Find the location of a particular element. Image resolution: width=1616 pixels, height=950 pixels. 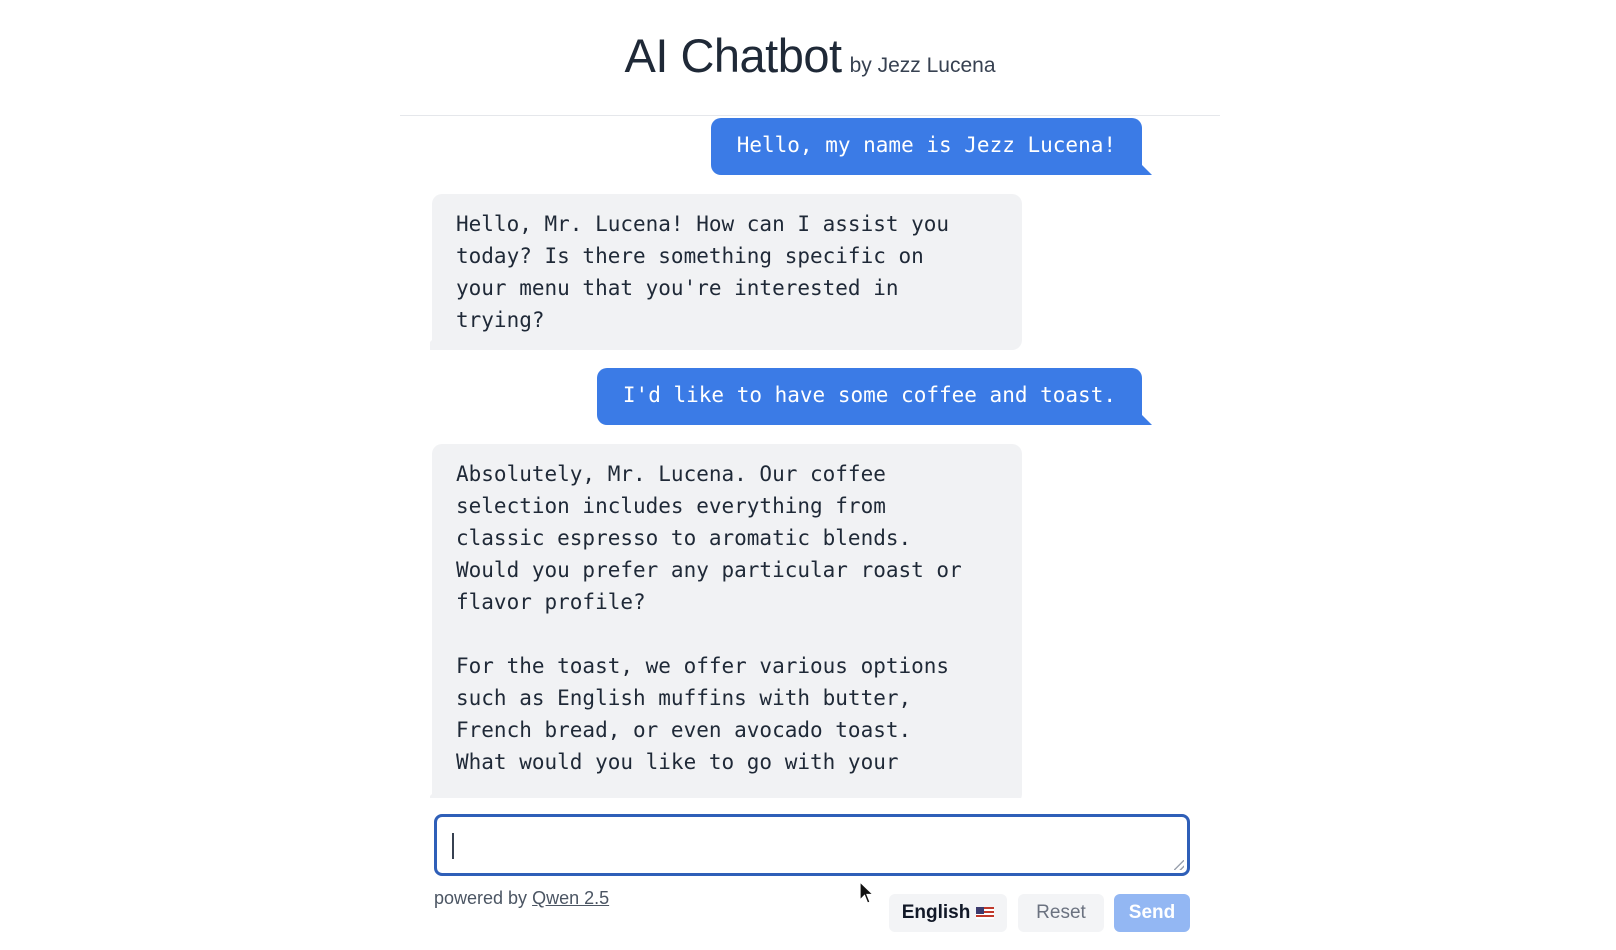

page-subtitle: by Jezz Lucena is located at coordinates (922, 65).